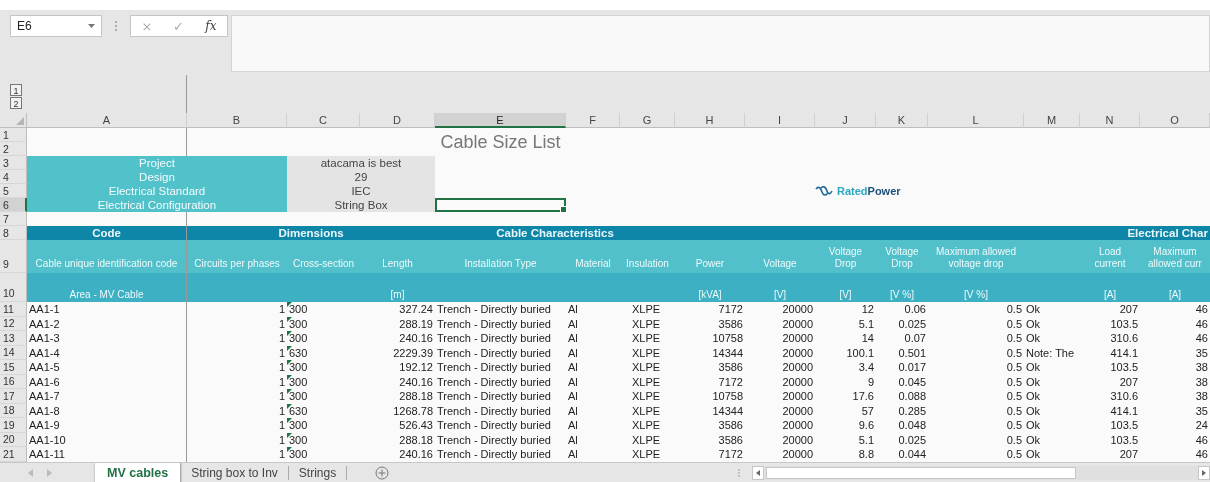 The height and width of the screenshot is (482, 1210). I want to click on row-header: 15, so click(13, 367).